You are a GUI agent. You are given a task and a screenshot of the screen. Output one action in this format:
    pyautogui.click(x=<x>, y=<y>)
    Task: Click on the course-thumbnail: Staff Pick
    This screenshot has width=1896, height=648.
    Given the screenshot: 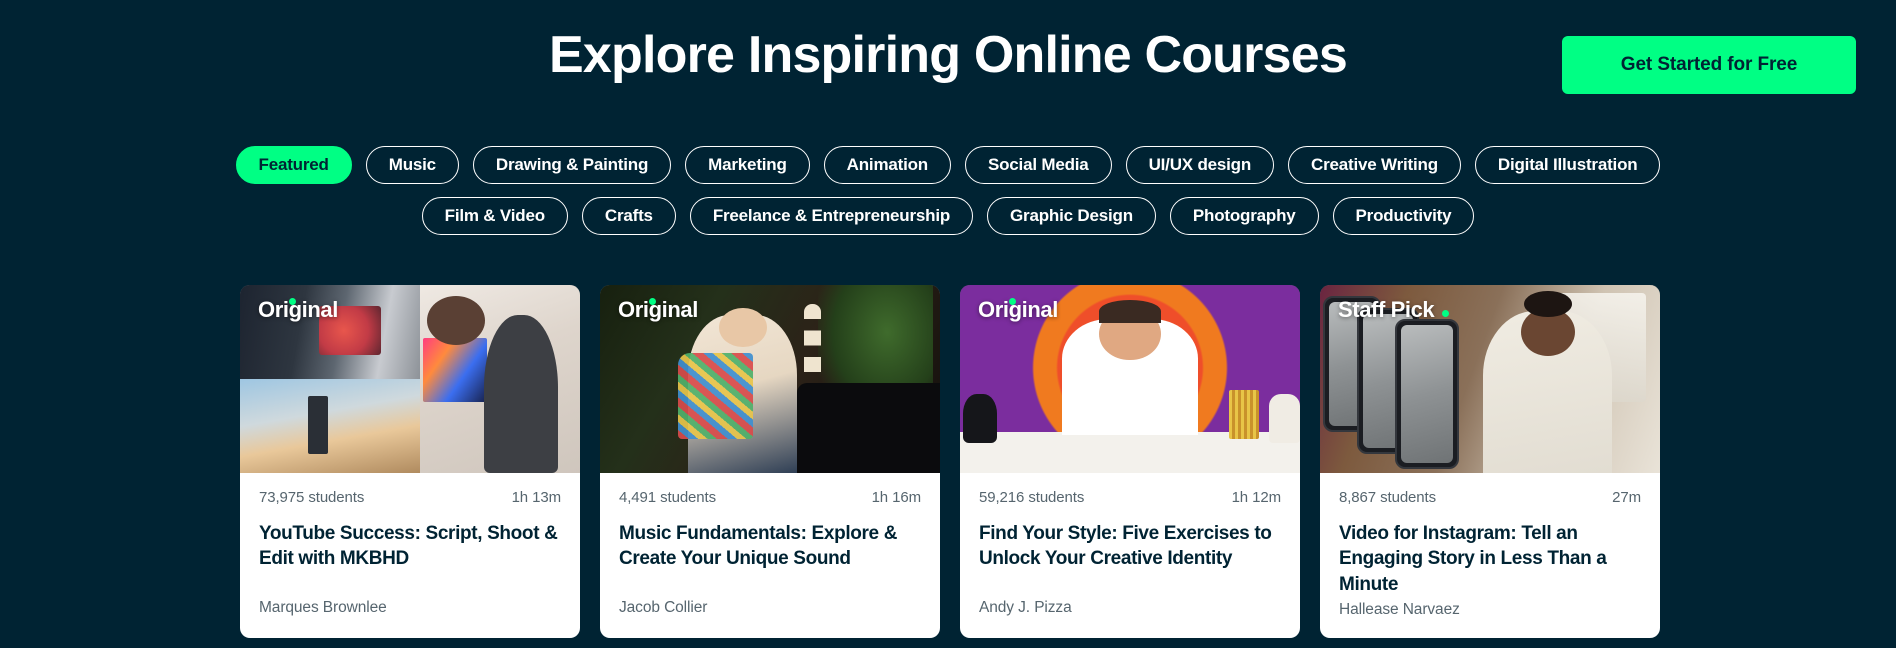 What is the action you would take?
    pyautogui.click(x=1490, y=379)
    